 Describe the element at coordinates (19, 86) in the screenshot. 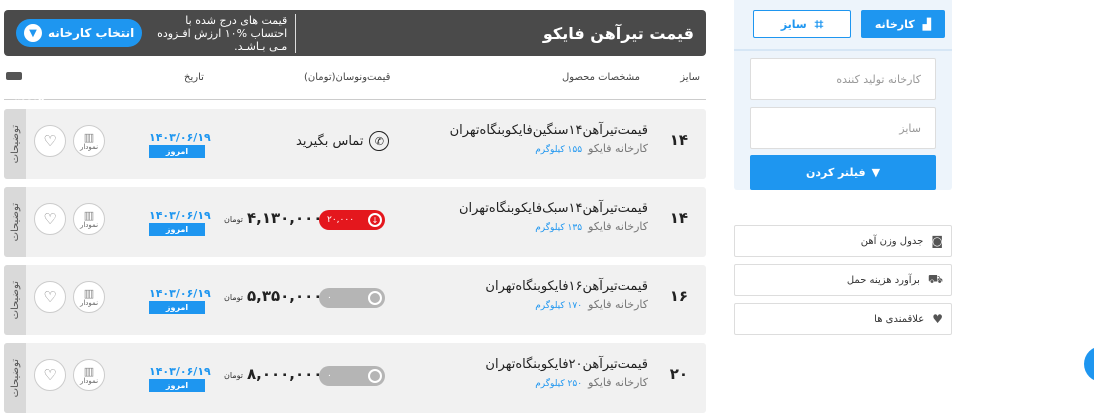

I see `file-download-icon: ▤` at that location.